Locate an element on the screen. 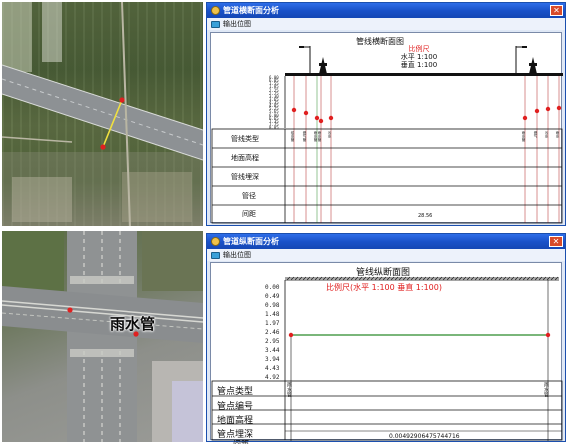 The height and width of the screenshot is (444, 569). pipe-point-left is located at coordinates (70, 310).